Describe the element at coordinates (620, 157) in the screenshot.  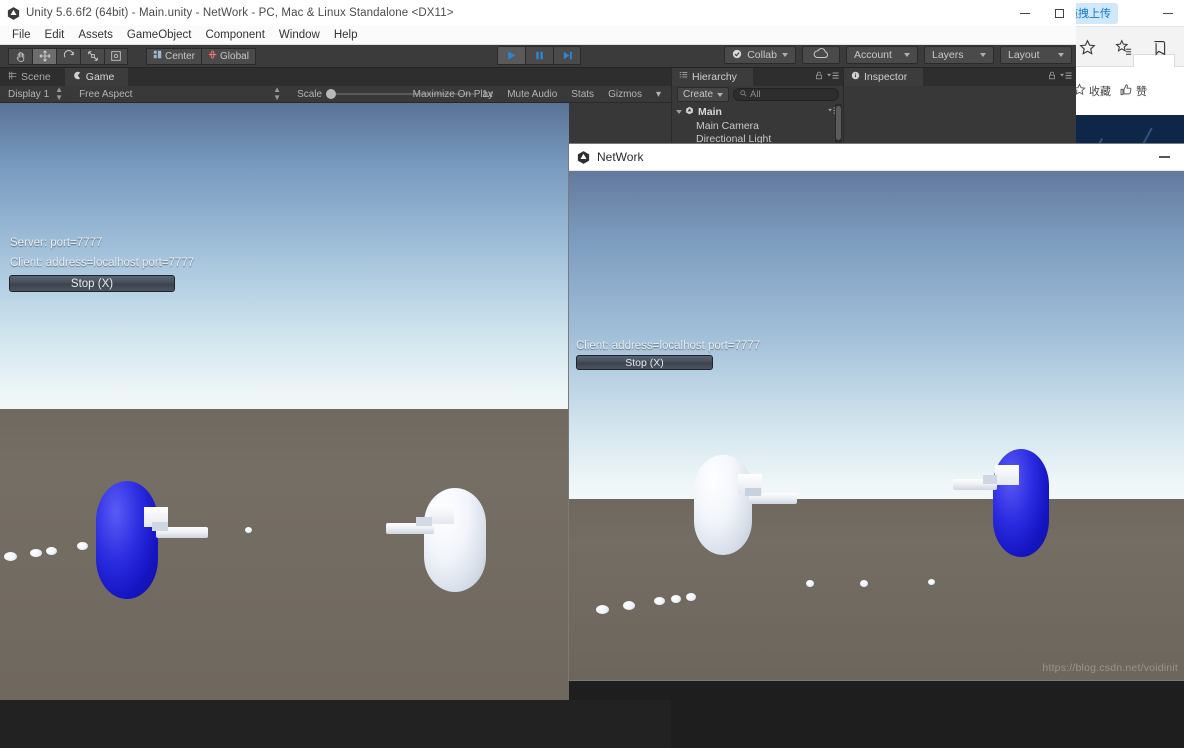
I see `network-window-title: NetWork` at that location.